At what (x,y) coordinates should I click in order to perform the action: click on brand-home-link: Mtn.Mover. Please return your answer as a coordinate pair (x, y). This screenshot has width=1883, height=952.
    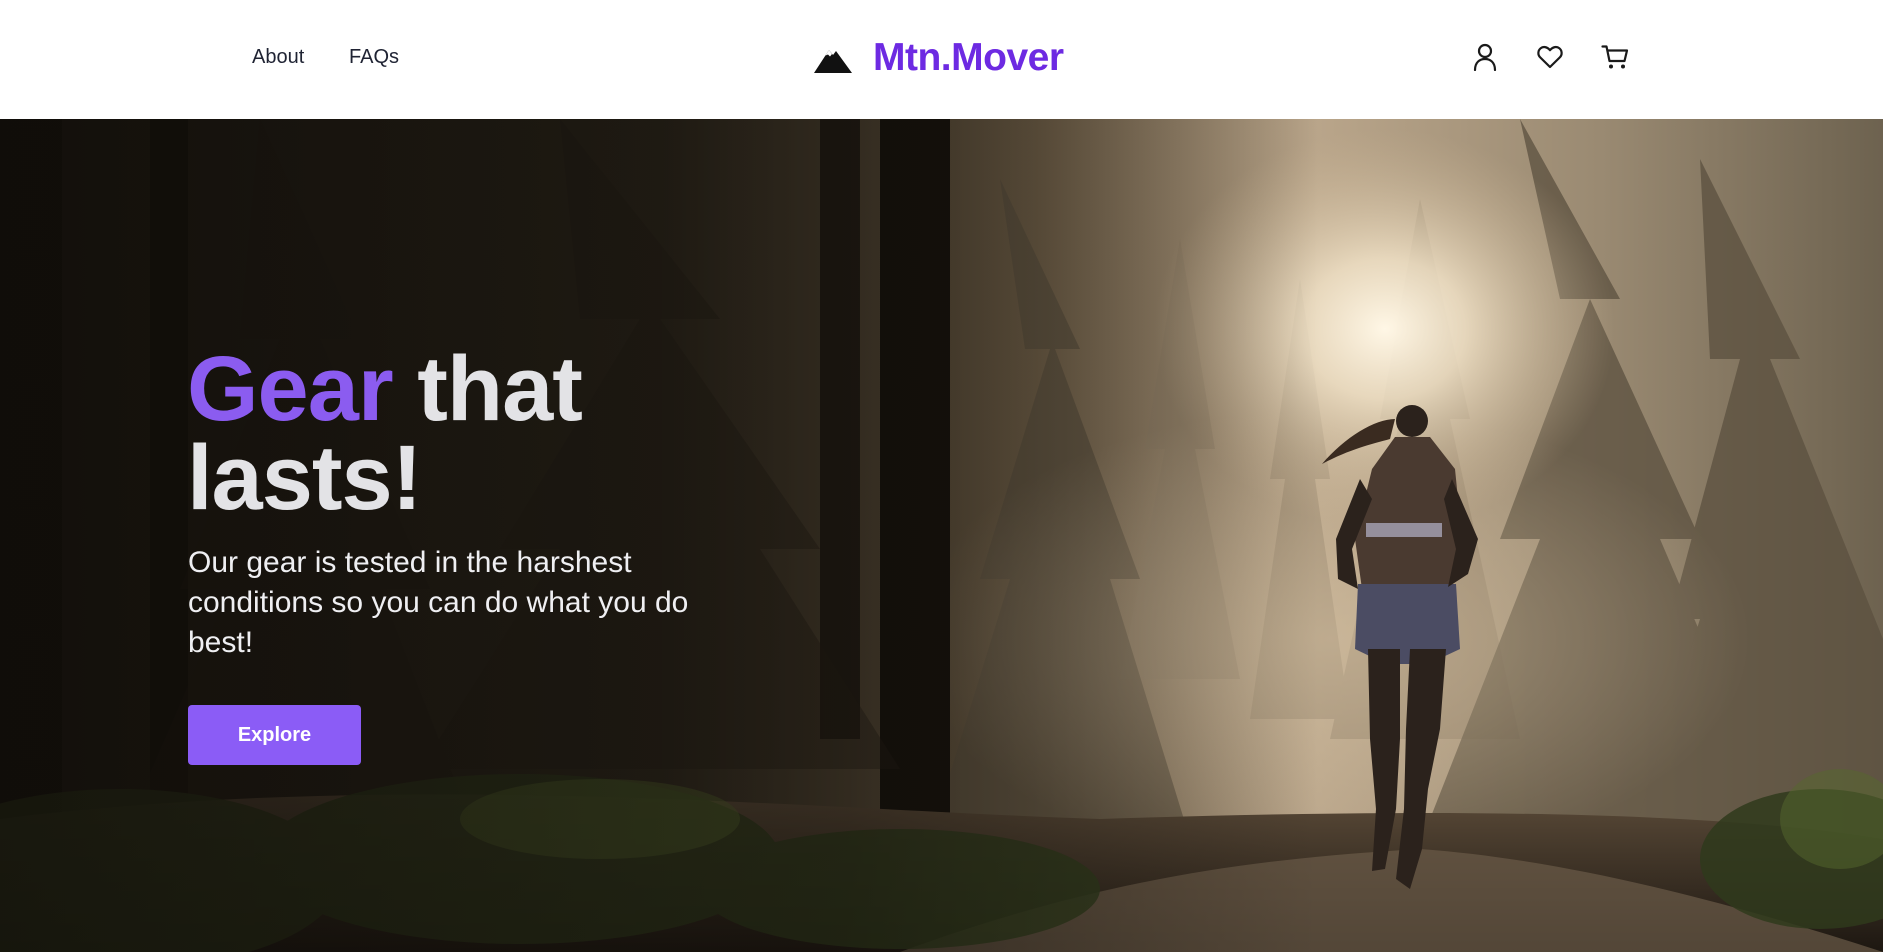
    Looking at the image, I should click on (938, 58).